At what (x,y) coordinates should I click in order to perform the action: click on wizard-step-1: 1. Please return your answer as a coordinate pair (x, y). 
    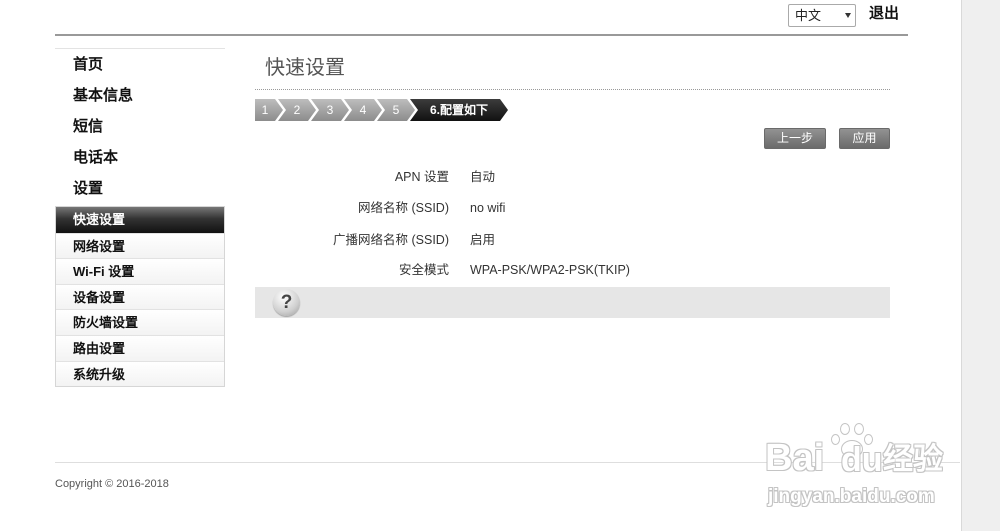
    Looking at the image, I should click on (269, 110).